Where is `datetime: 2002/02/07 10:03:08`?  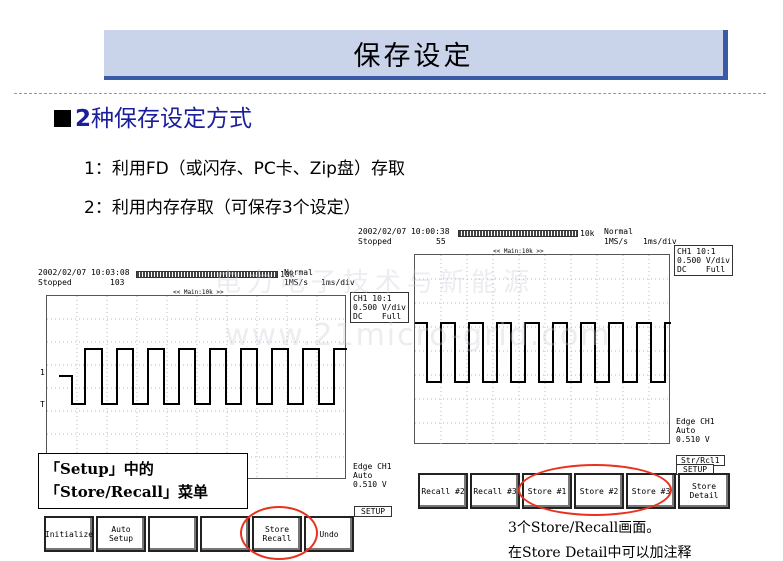
datetime: 2002/02/07 10:03:08 is located at coordinates (84, 272).